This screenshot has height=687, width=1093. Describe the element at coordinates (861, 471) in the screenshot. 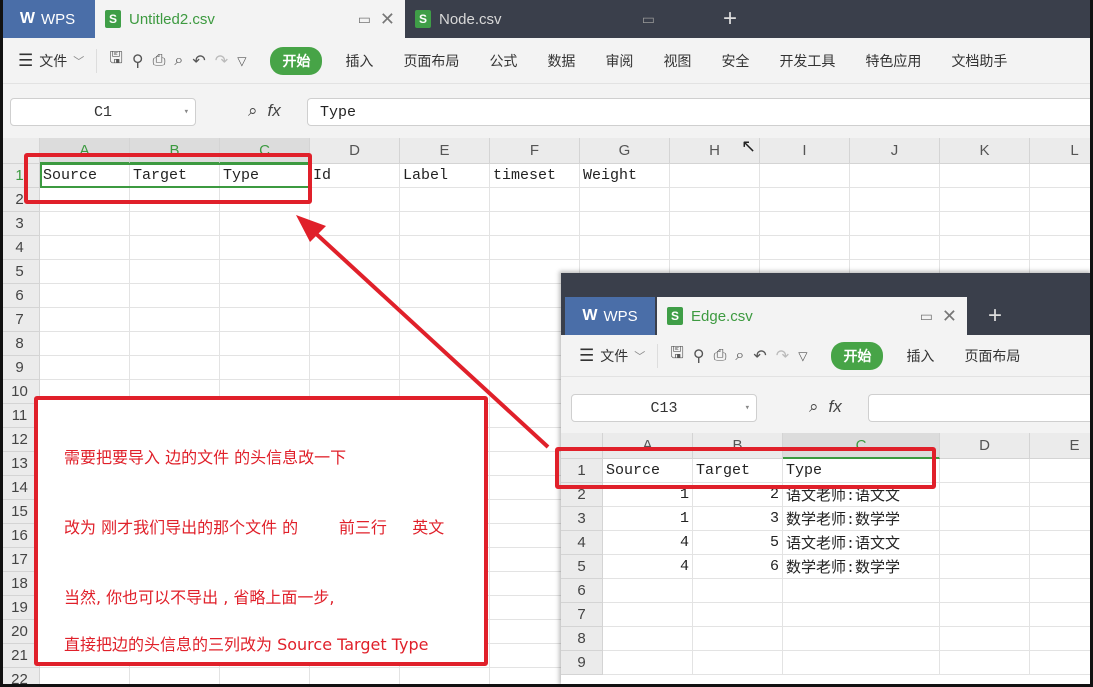

I see `grid-cell: Type` at that location.